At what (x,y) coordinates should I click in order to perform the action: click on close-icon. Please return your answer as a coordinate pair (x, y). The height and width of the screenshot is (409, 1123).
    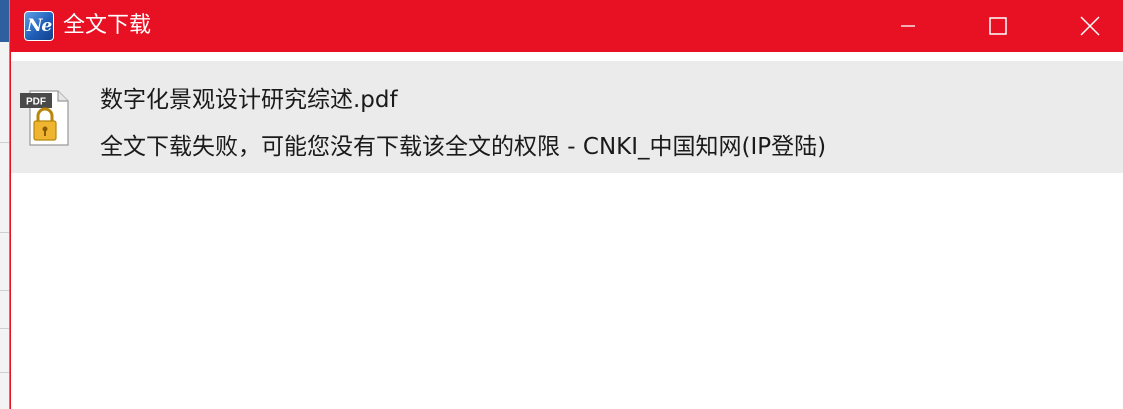
    Looking at the image, I should click on (1090, 26).